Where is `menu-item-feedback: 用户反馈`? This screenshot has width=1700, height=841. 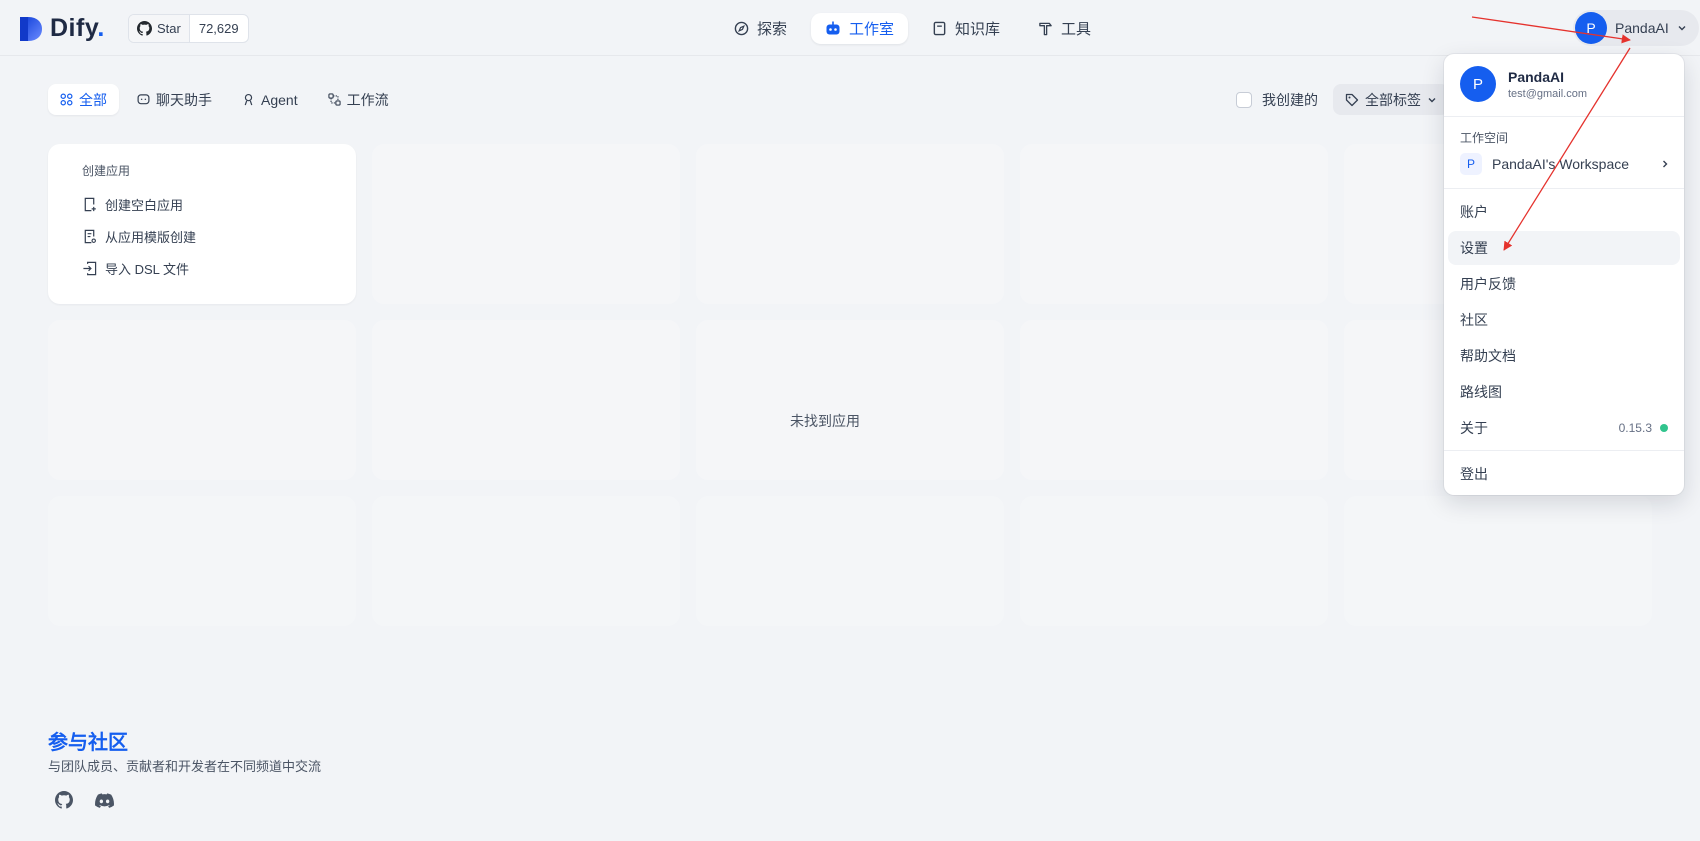
menu-item-feedback: 用户反馈 is located at coordinates (1564, 284).